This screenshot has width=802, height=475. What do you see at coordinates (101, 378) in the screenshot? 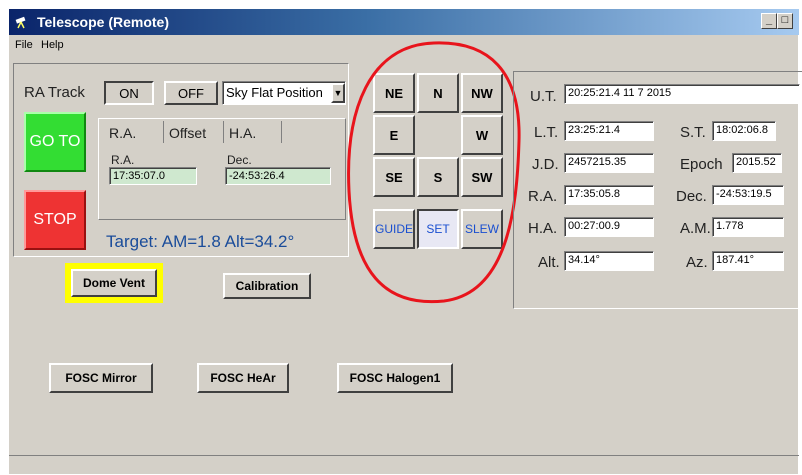
I see `fosc-mirror-button: FOSC Mirror` at bounding box center [101, 378].